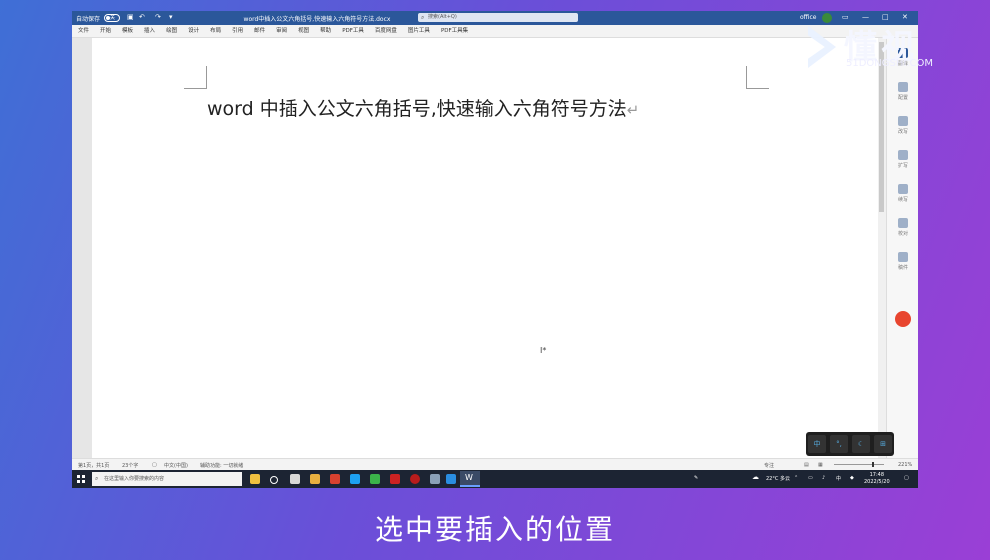 The image size is (990, 560). Describe the element at coordinates (83, 31) in the screenshot. I see `tab-file: 文件` at that location.